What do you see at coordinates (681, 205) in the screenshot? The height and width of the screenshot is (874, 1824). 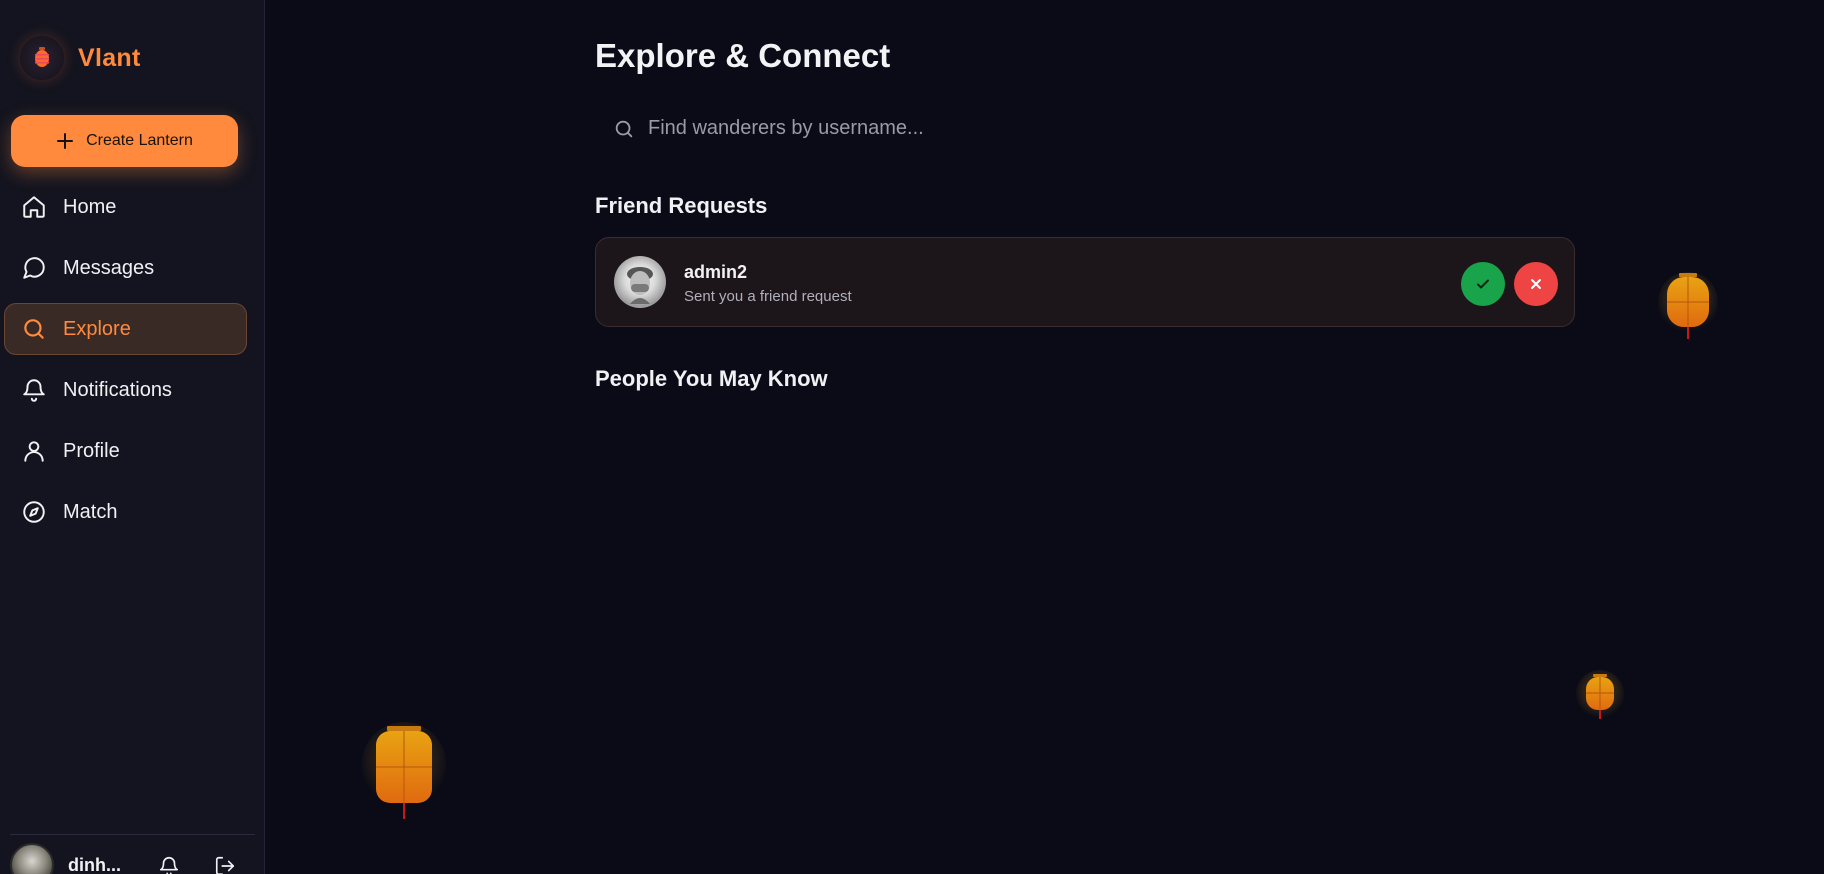 I see `friend-requests-title: Friend Requests` at bounding box center [681, 205].